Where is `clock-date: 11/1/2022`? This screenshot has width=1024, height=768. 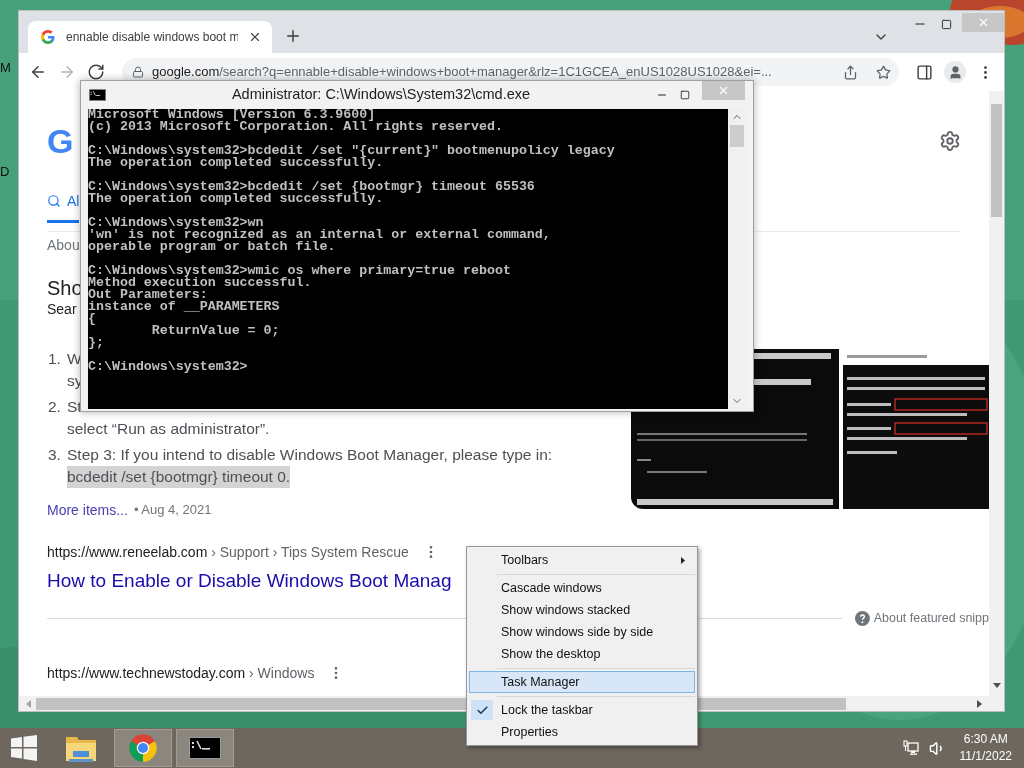 clock-date: 11/1/2022 is located at coordinates (985, 756).